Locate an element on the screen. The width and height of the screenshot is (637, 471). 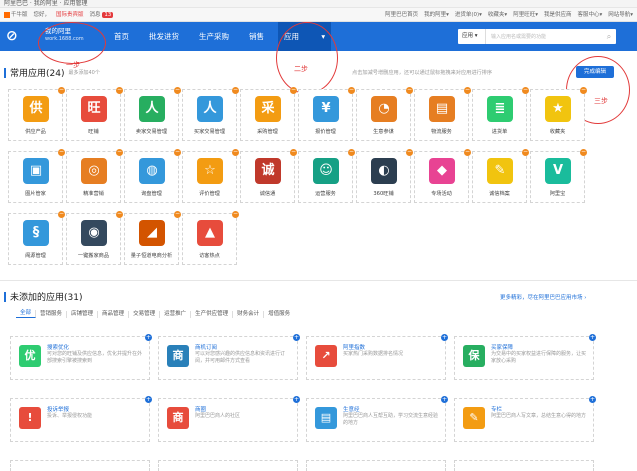
tab-supply: 生产供应管理 is located at coordinates (212, 314).